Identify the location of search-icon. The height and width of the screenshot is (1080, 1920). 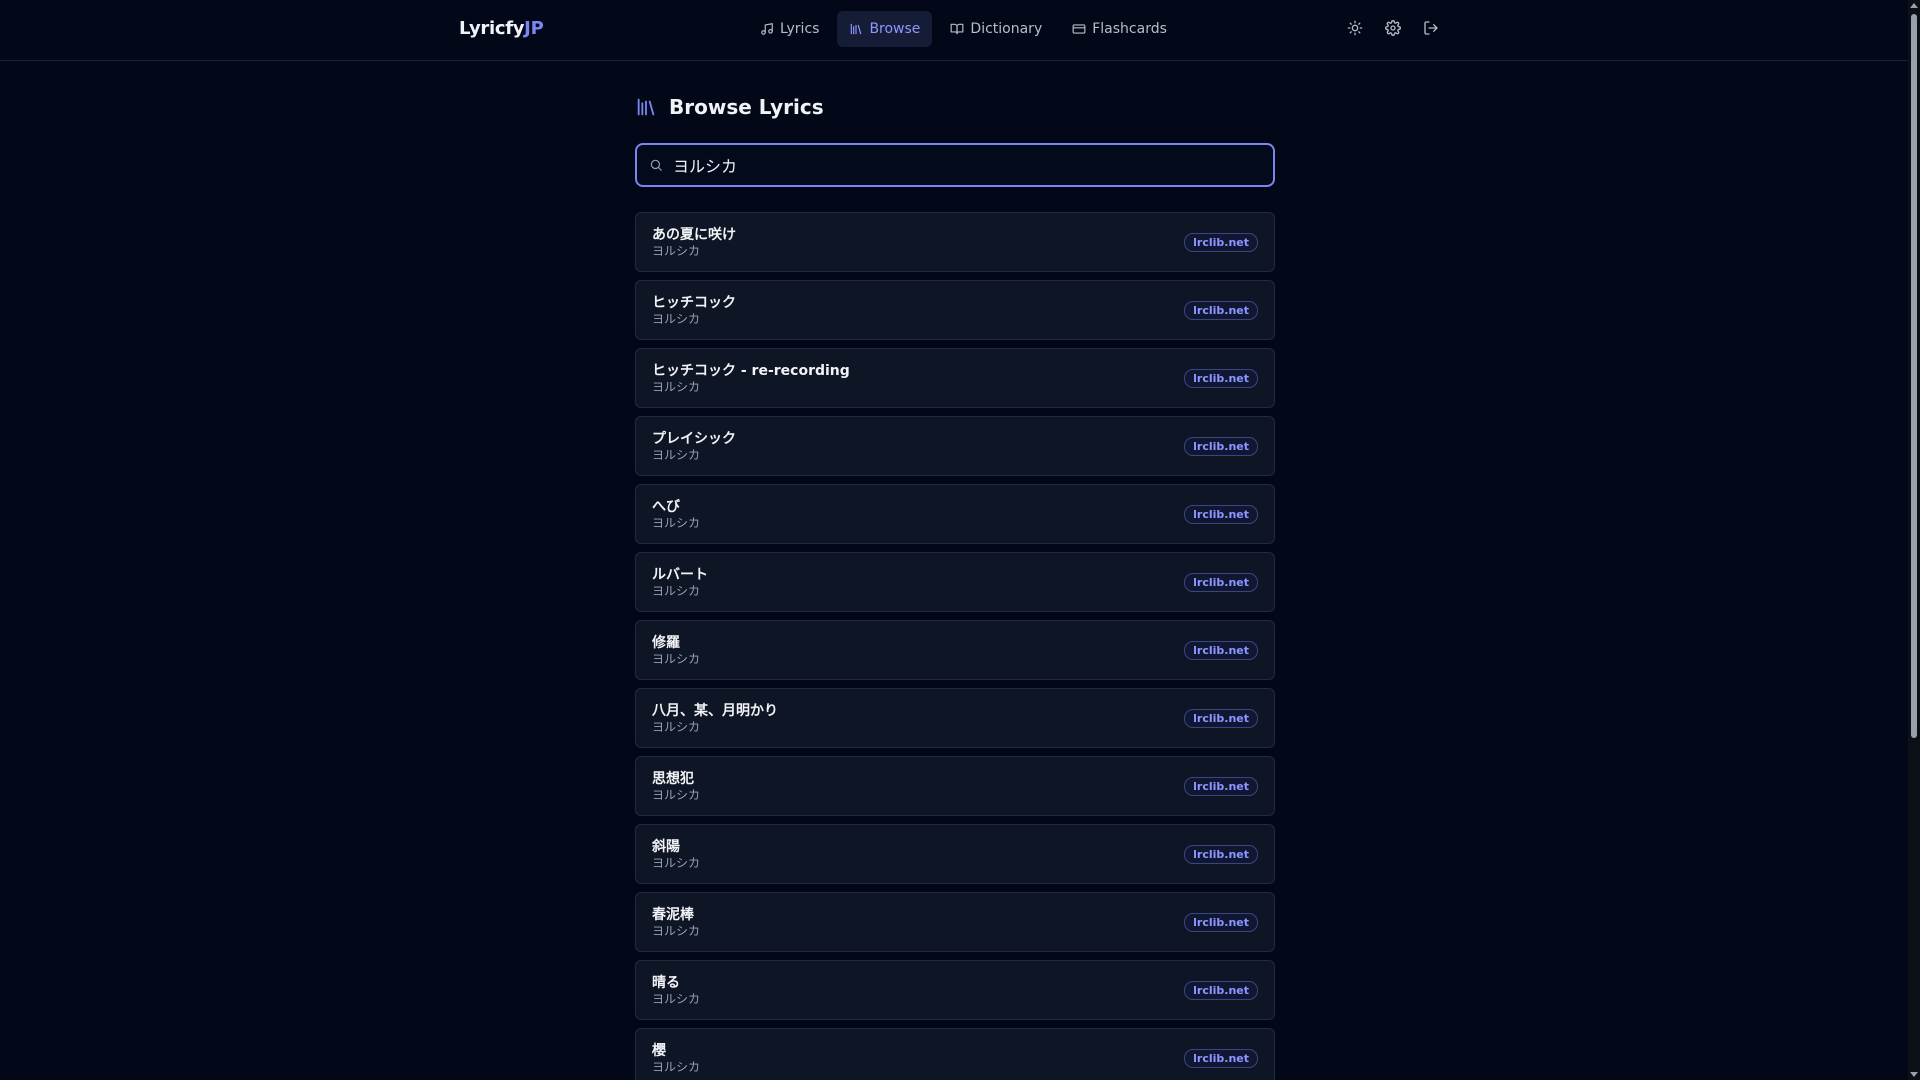
(656, 165).